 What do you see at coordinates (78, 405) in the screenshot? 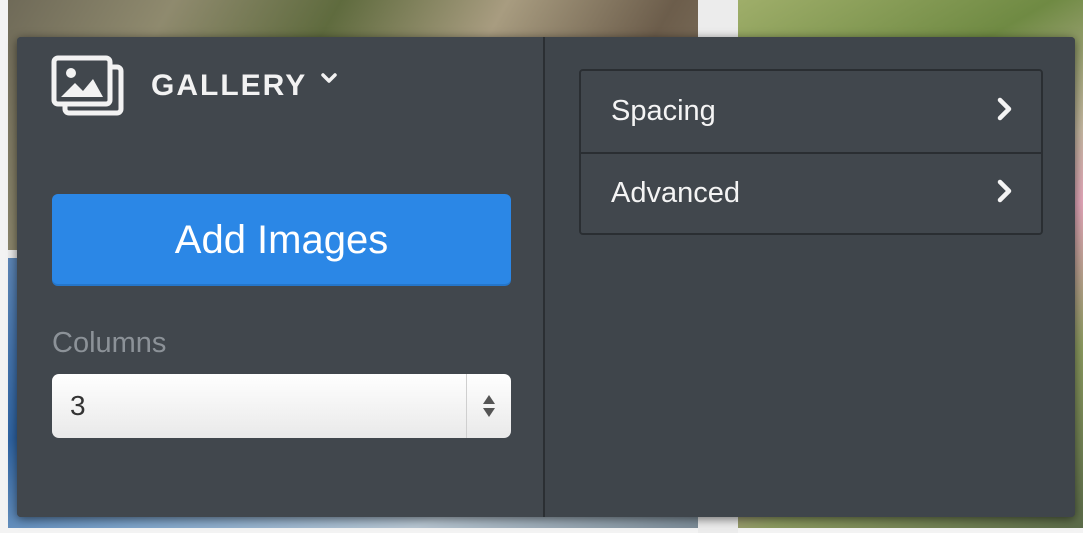
I see `columns-select-value: 3` at bounding box center [78, 405].